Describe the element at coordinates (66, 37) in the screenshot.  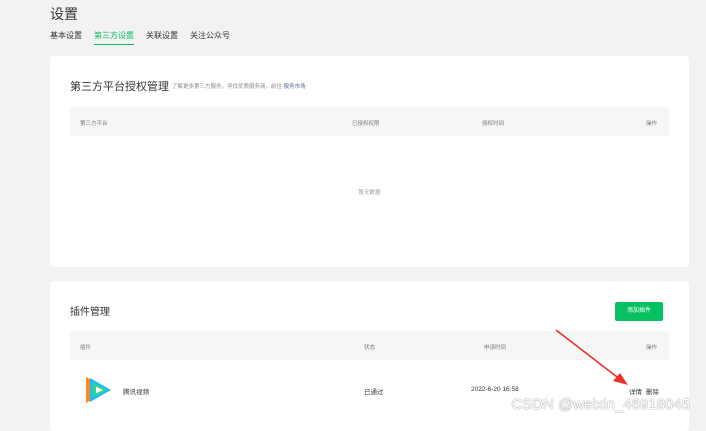
I see `tab-basic-settings: 基本设置` at that location.